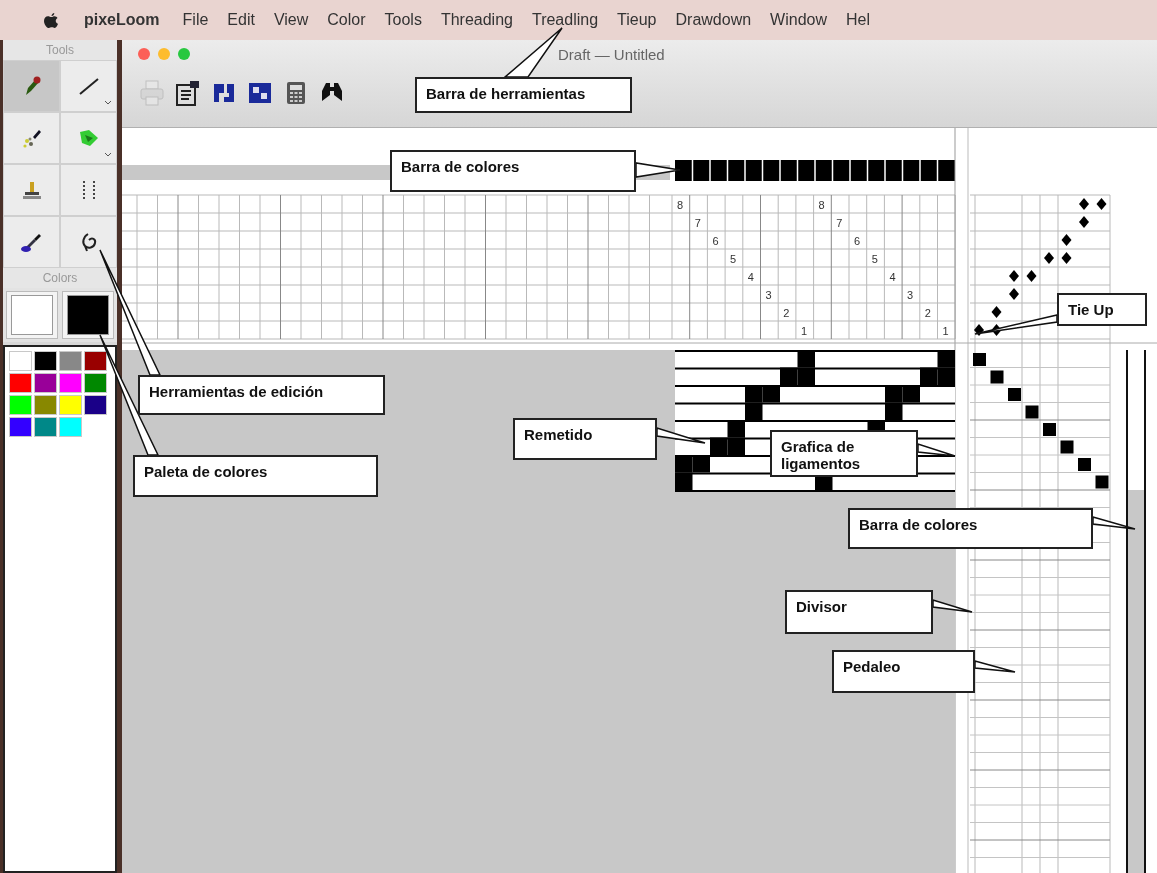 The height and width of the screenshot is (873, 1157). What do you see at coordinates (611, 54) in the screenshot?
I see `window-title: Draft — Untitled` at bounding box center [611, 54].